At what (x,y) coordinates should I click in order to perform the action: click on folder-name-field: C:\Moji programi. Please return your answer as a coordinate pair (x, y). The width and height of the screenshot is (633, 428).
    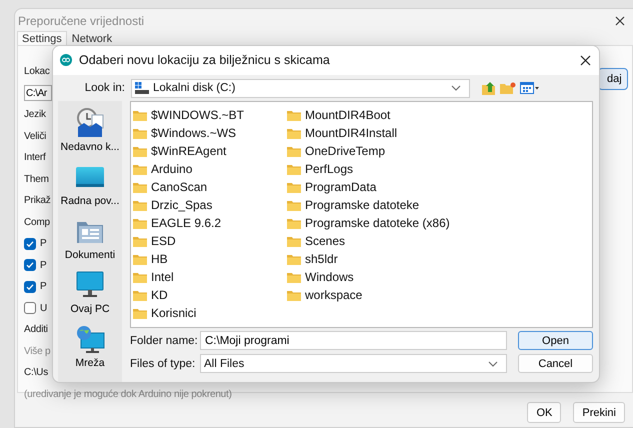
    Looking at the image, I should click on (353, 340).